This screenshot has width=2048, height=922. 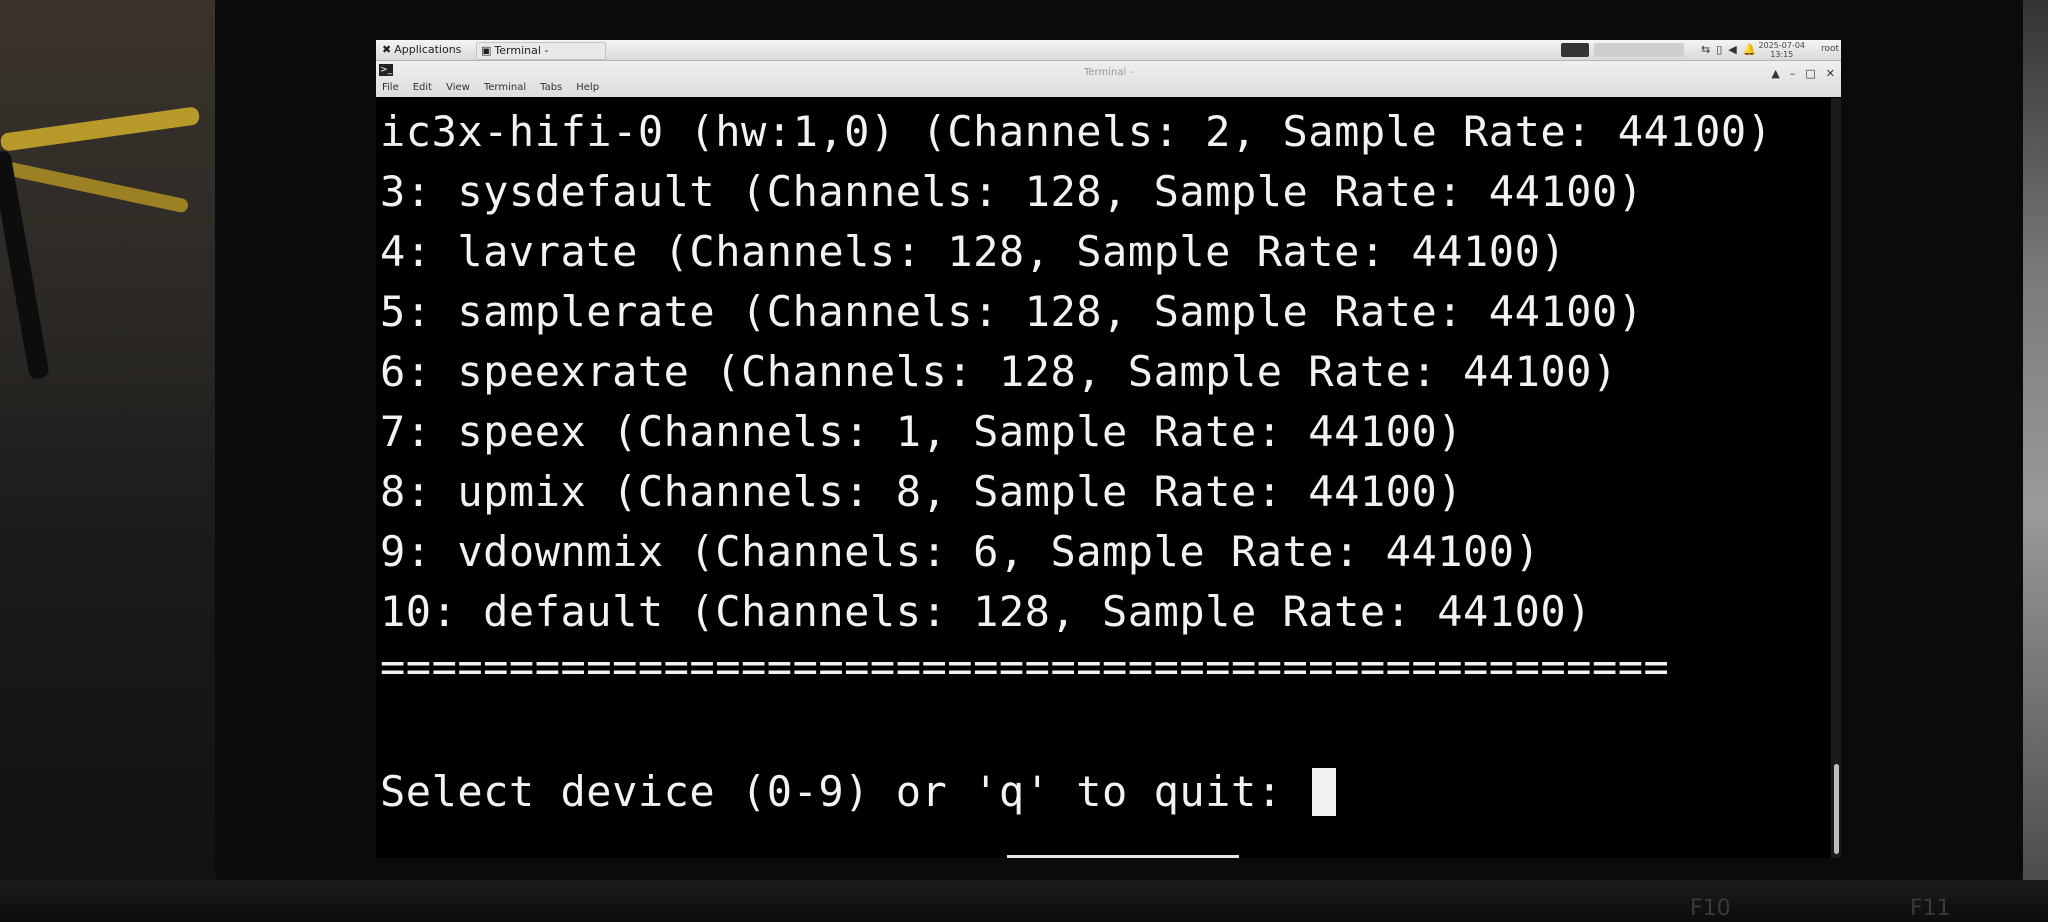 What do you see at coordinates (1705, 49) in the screenshot?
I see `network-icon: ⇆` at bounding box center [1705, 49].